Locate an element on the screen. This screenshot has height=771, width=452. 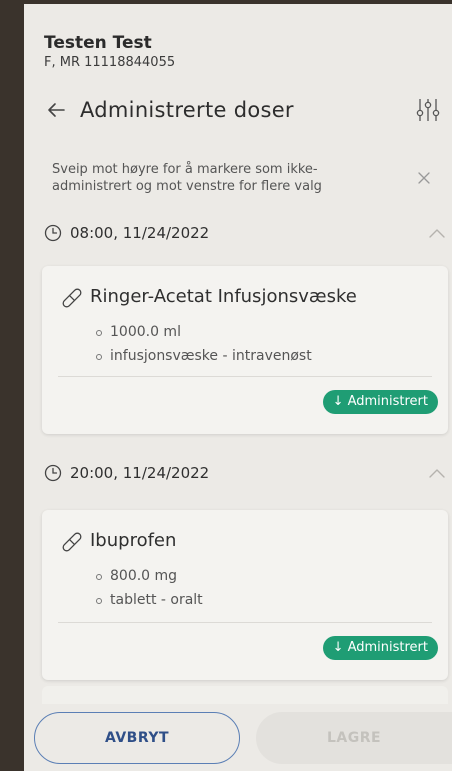
dose-details: 800.0 mg tablett - oralt is located at coordinates (148, 588).